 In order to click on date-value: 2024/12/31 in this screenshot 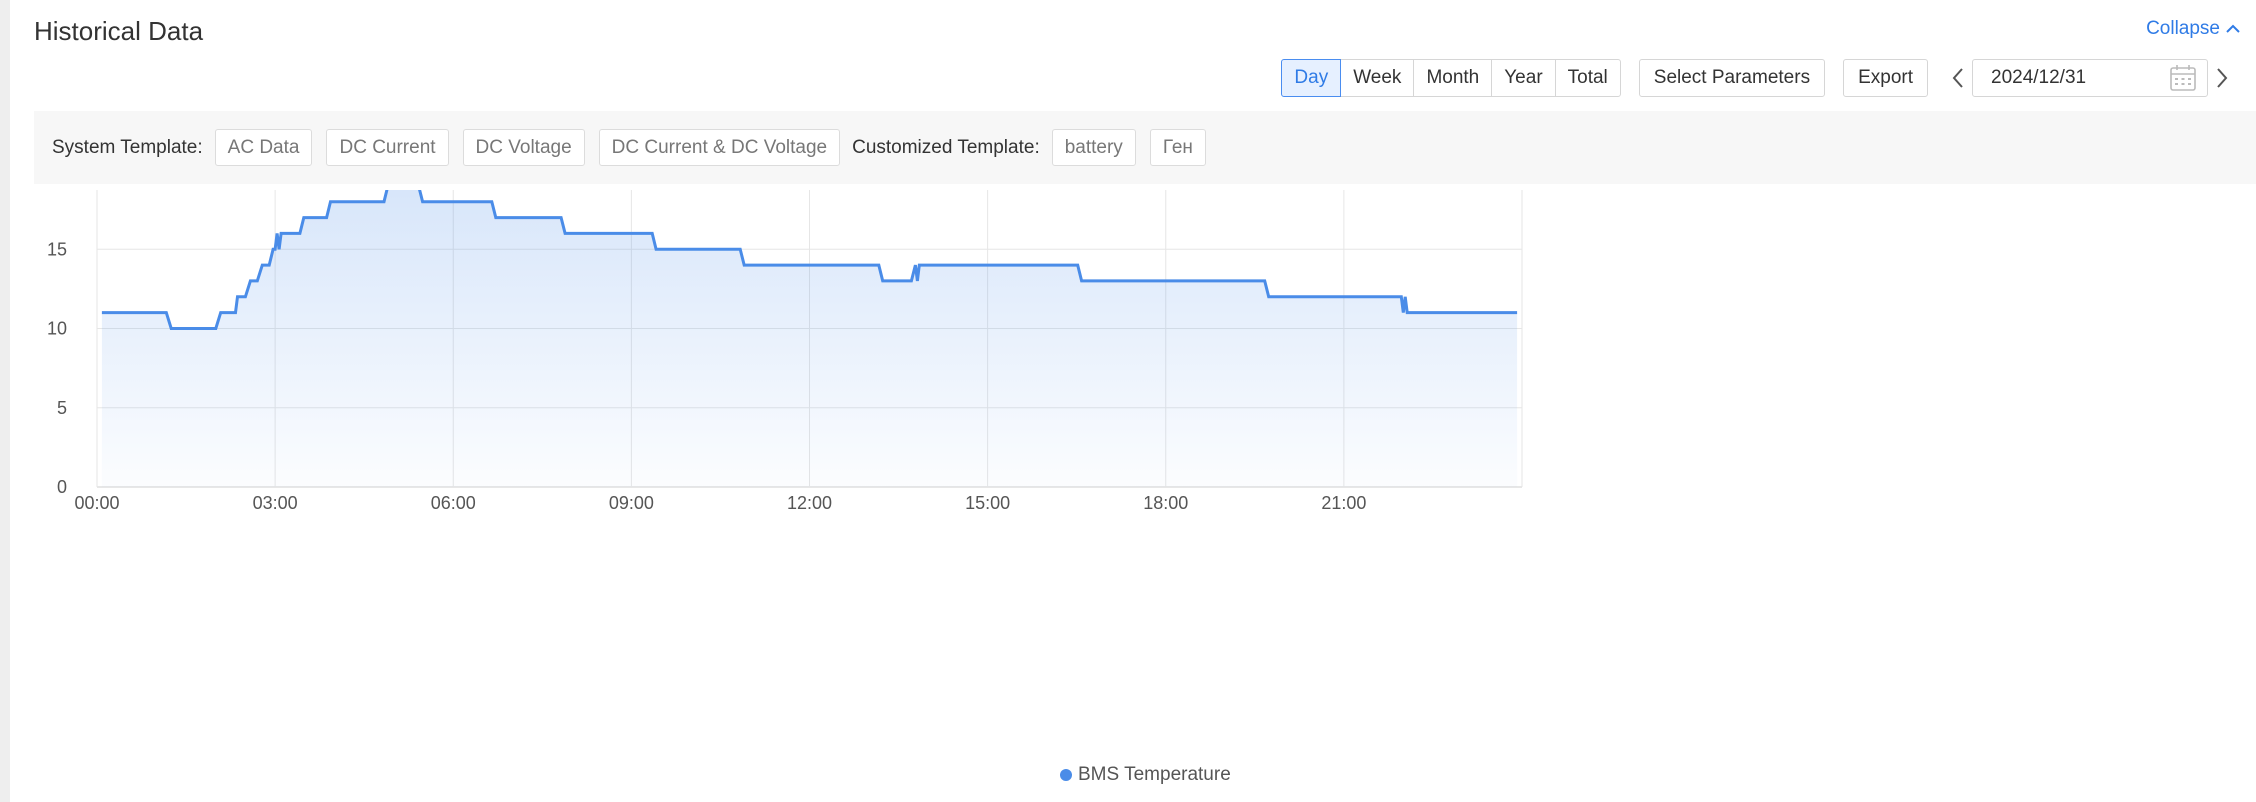, I will do `click(2039, 77)`.